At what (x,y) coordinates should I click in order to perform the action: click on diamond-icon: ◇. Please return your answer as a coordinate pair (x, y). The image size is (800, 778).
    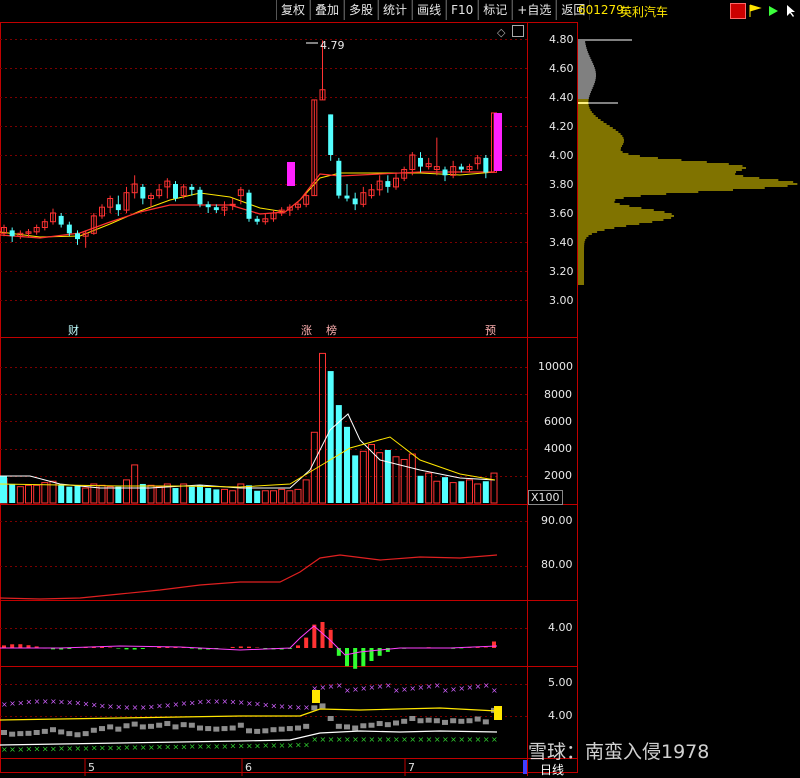
    Looking at the image, I should click on (501, 32).